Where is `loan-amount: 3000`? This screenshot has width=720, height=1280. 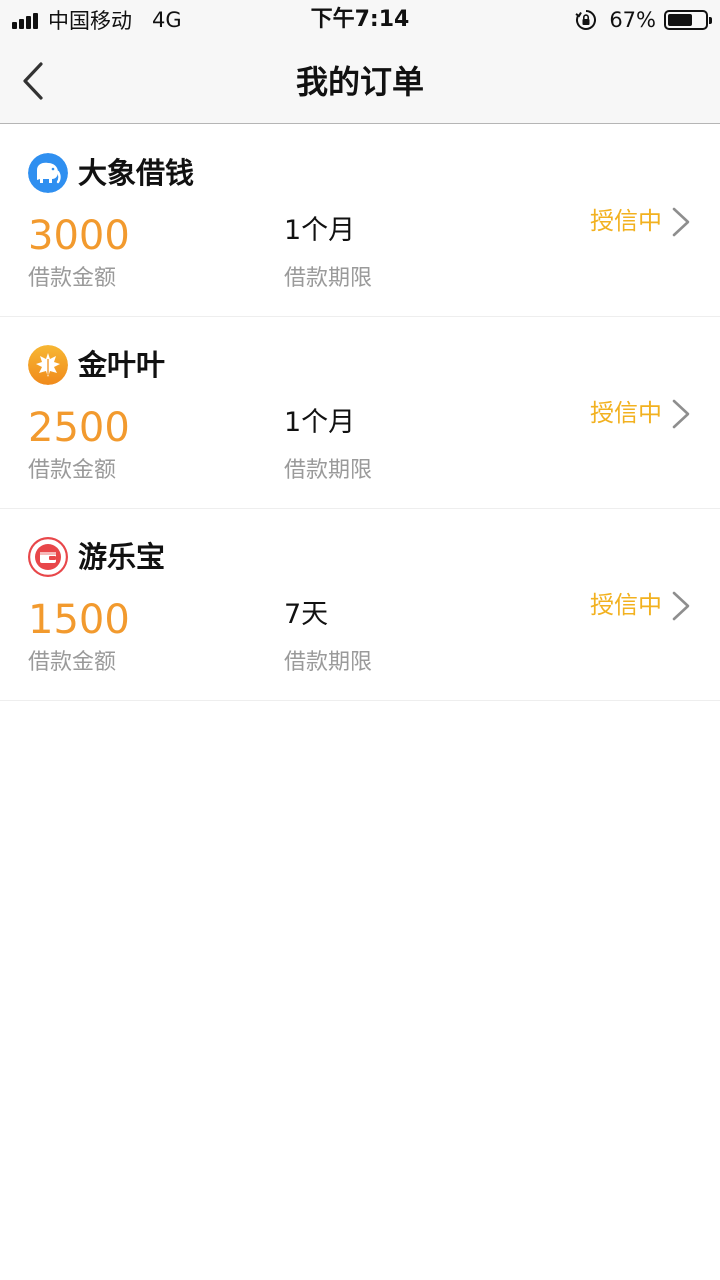
loan-amount: 3000 is located at coordinates (79, 236).